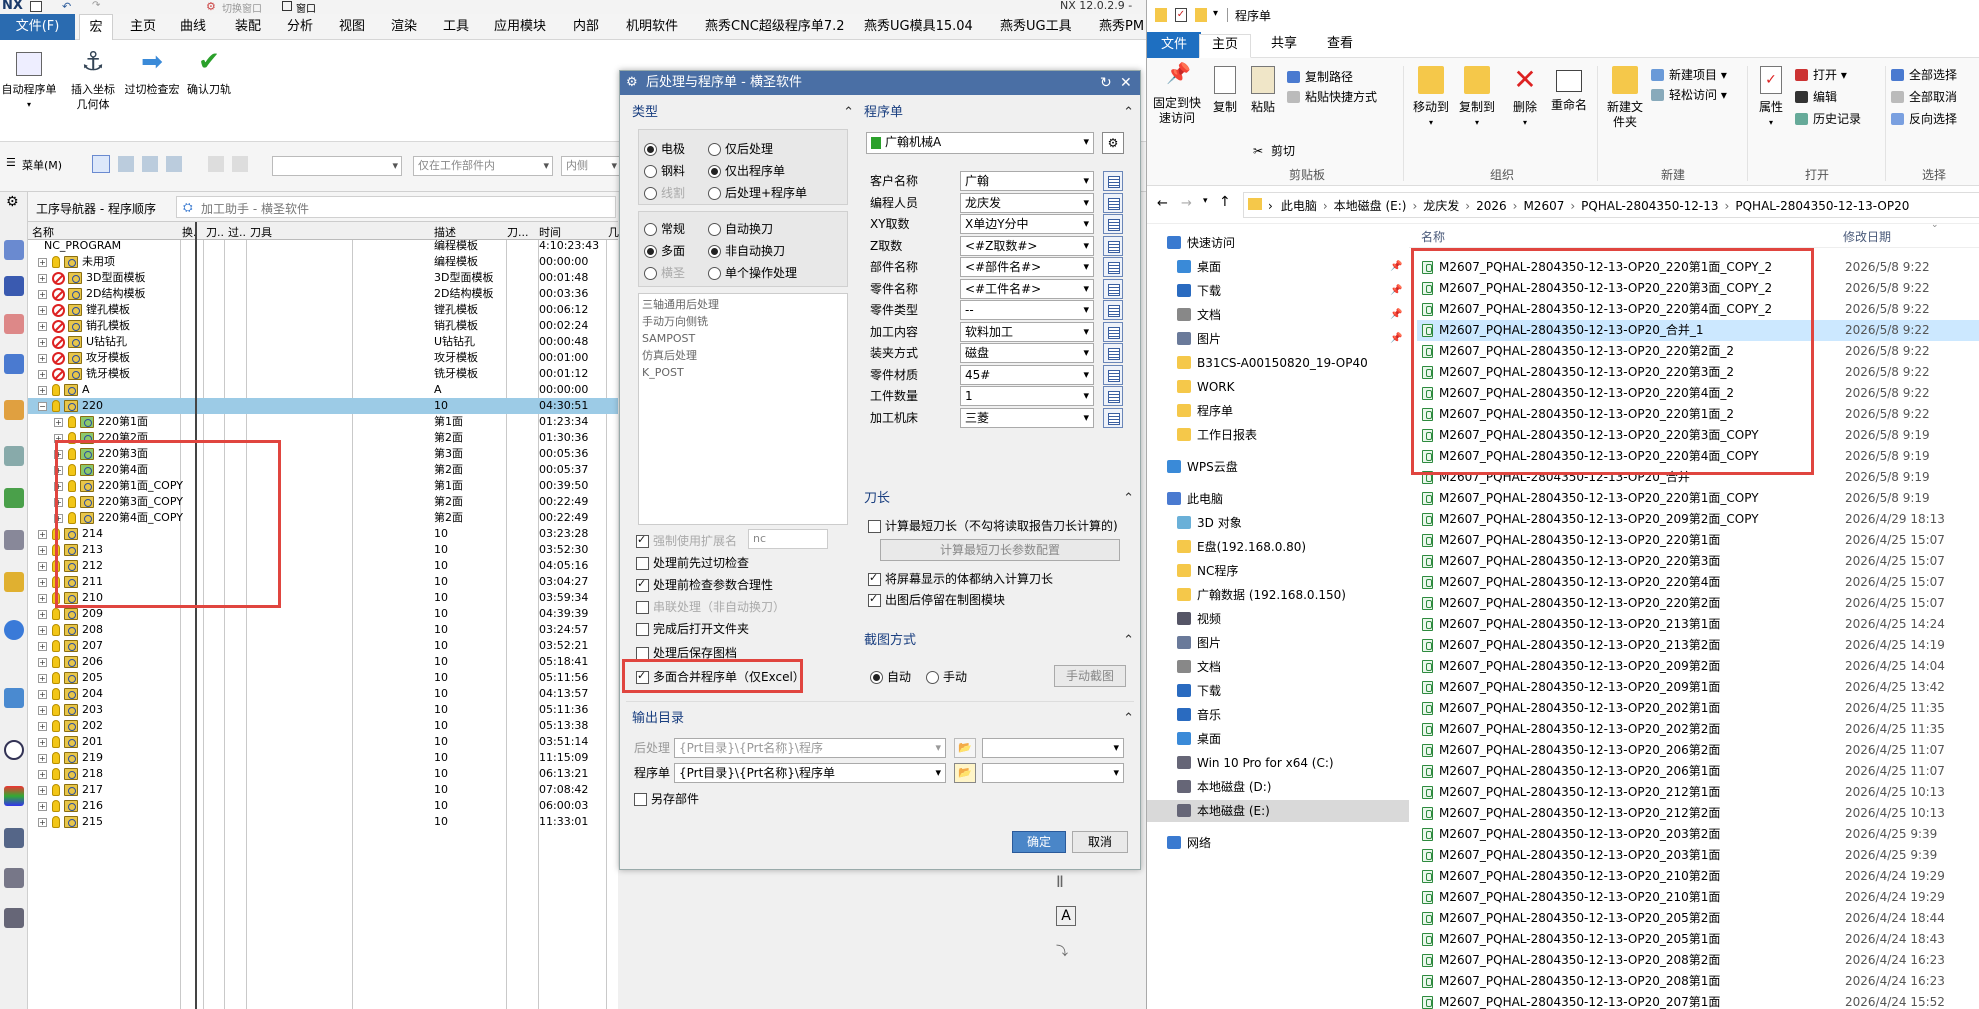  I want to click on radio-hengsheng: 横圣, so click(664, 273).